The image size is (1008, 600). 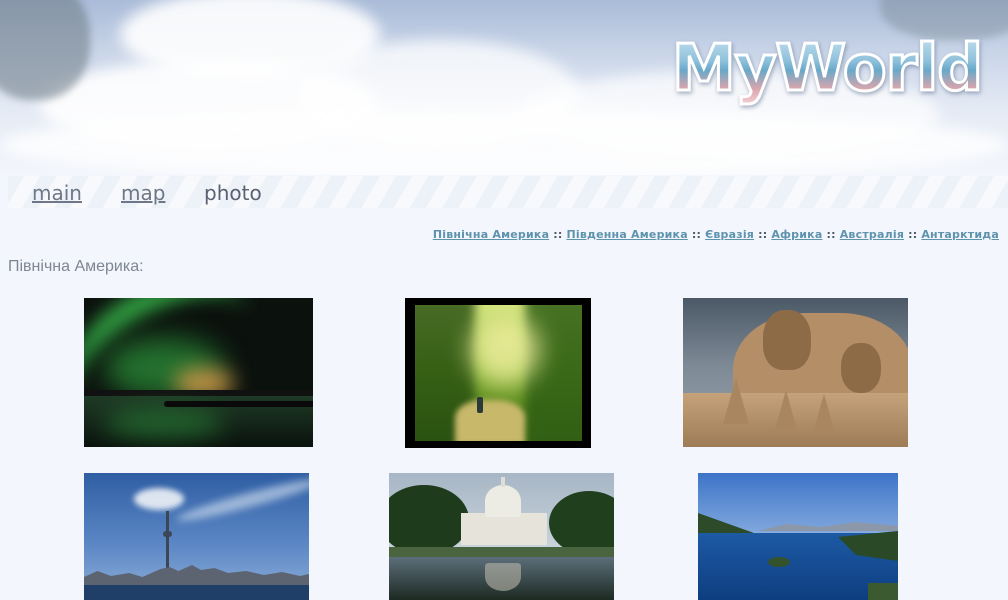 What do you see at coordinates (796, 234) in the screenshot?
I see `continent-africa: Африка` at bounding box center [796, 234].